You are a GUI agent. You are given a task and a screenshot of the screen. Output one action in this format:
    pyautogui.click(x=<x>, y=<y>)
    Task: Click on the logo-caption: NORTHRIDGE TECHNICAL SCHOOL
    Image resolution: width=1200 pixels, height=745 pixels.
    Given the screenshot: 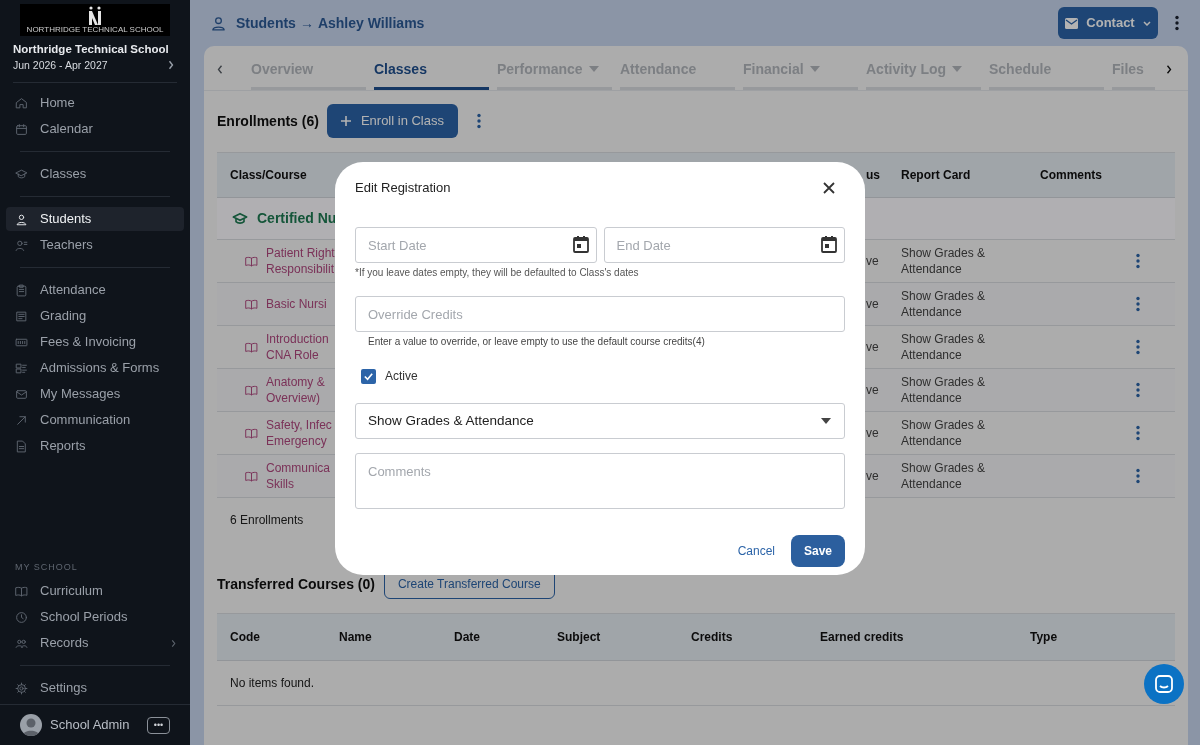 What is the action you would take?
    pyautogui.click(x=95, y=30)
    